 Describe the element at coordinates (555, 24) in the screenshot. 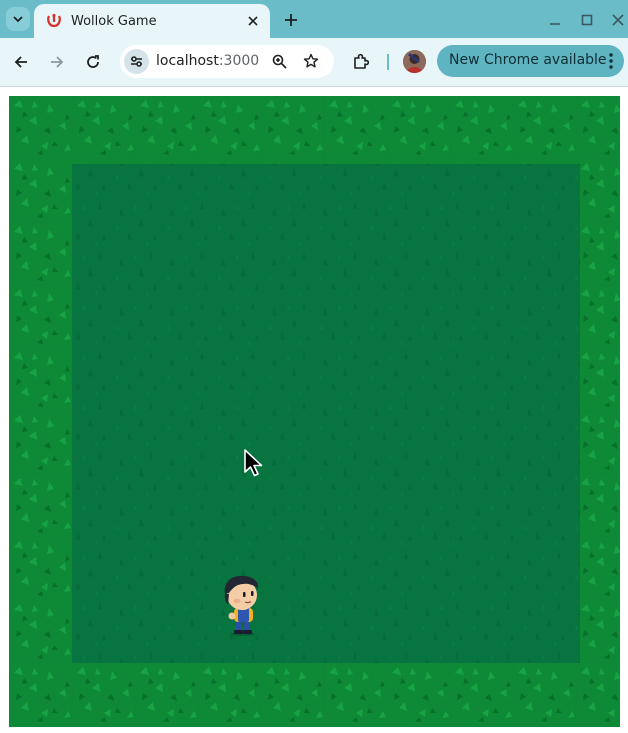

I see `minimize-icon` at that location.